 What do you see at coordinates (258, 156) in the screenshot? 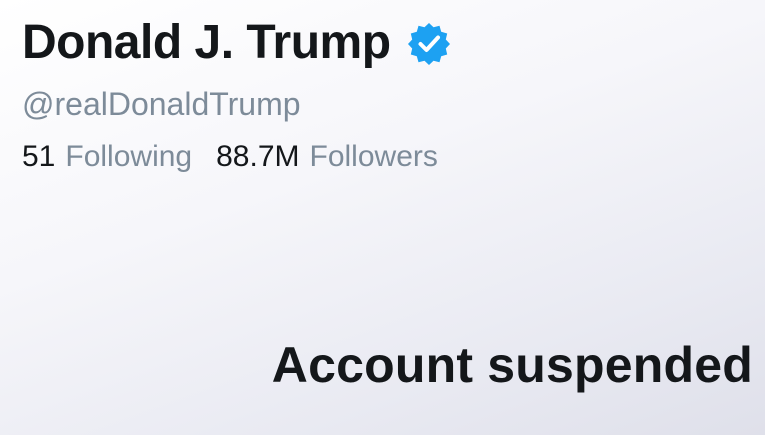
I see `followers-count: 88.7M` at bounding box center [258, 156].